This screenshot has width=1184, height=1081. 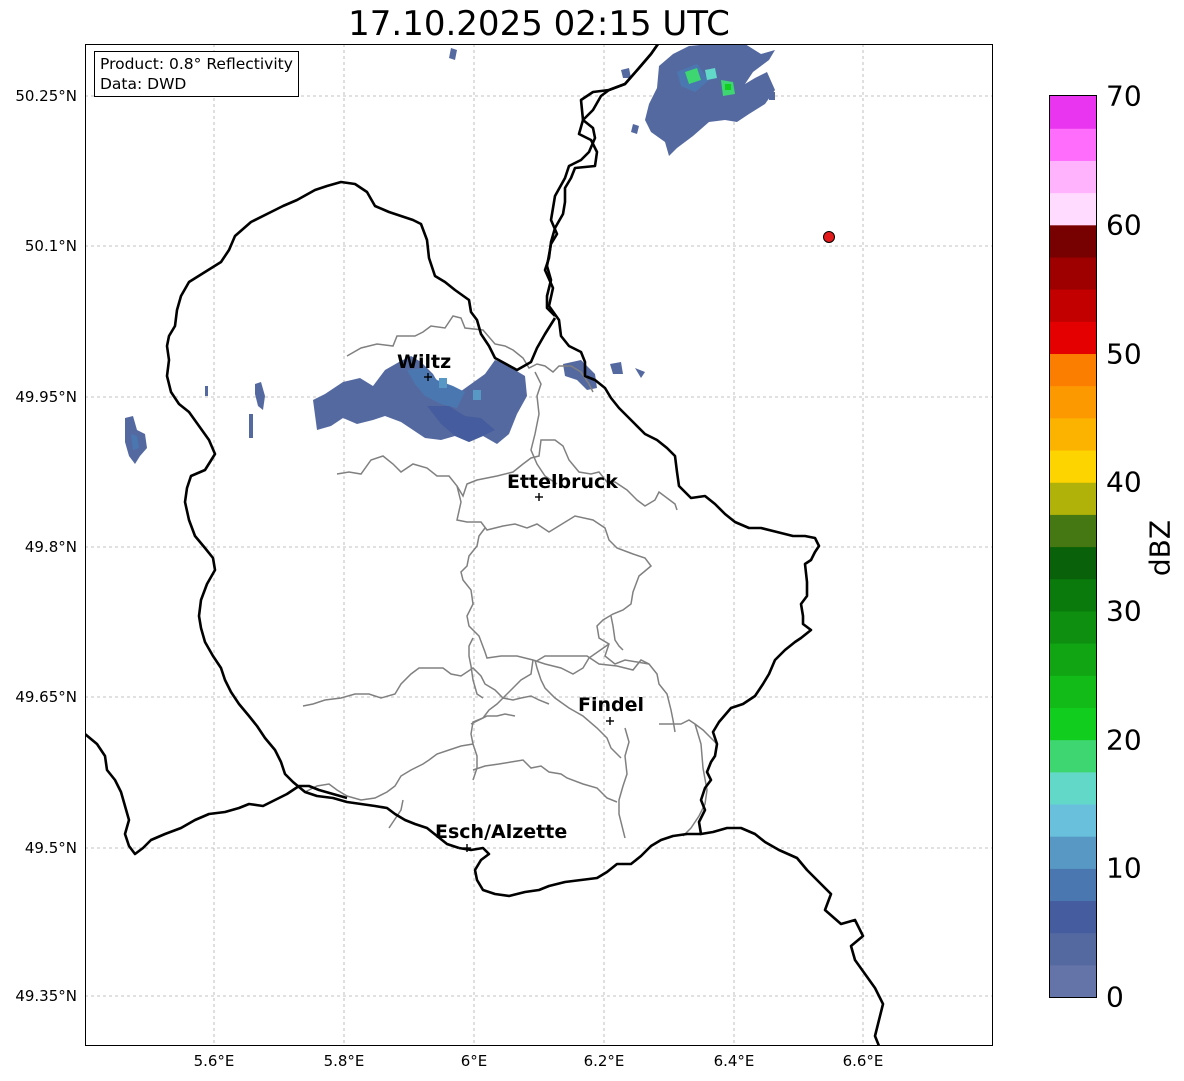 I want to click on city-label-ettelbruck: Ettelbruck, so click(x=562, y=482).